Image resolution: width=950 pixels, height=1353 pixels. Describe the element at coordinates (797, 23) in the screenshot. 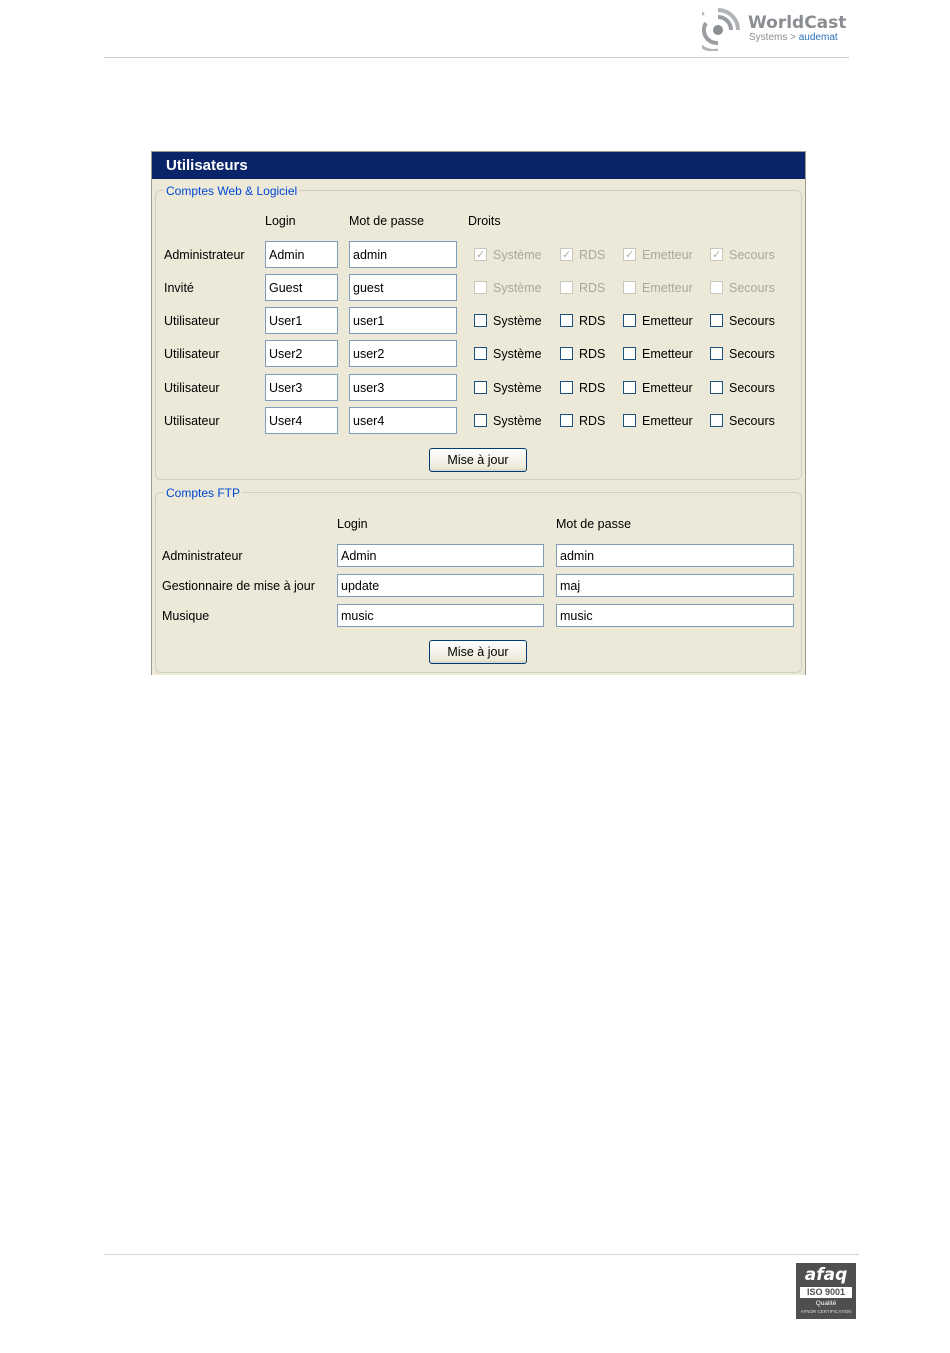

I see `brand-name: WorldCast` at that location.